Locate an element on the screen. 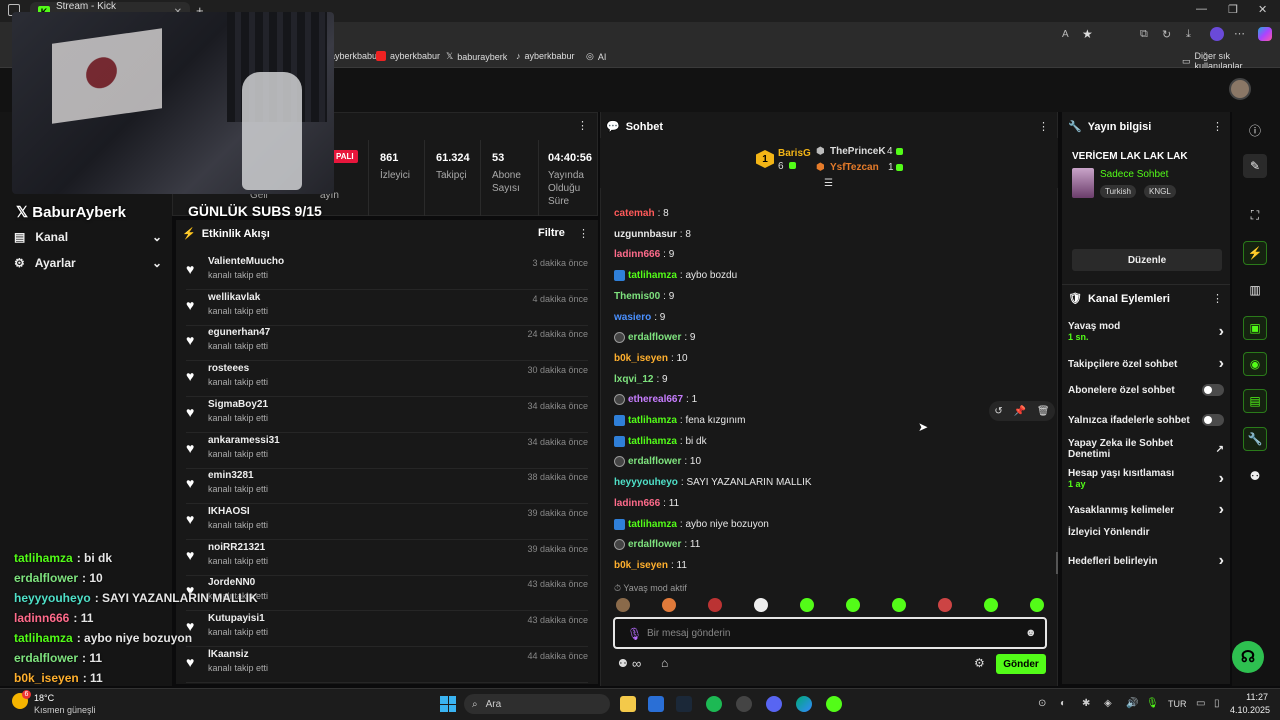 Image resolution: width=1280 pixels, height=720 pixels. avatar is located at coordinates (1240, 89).